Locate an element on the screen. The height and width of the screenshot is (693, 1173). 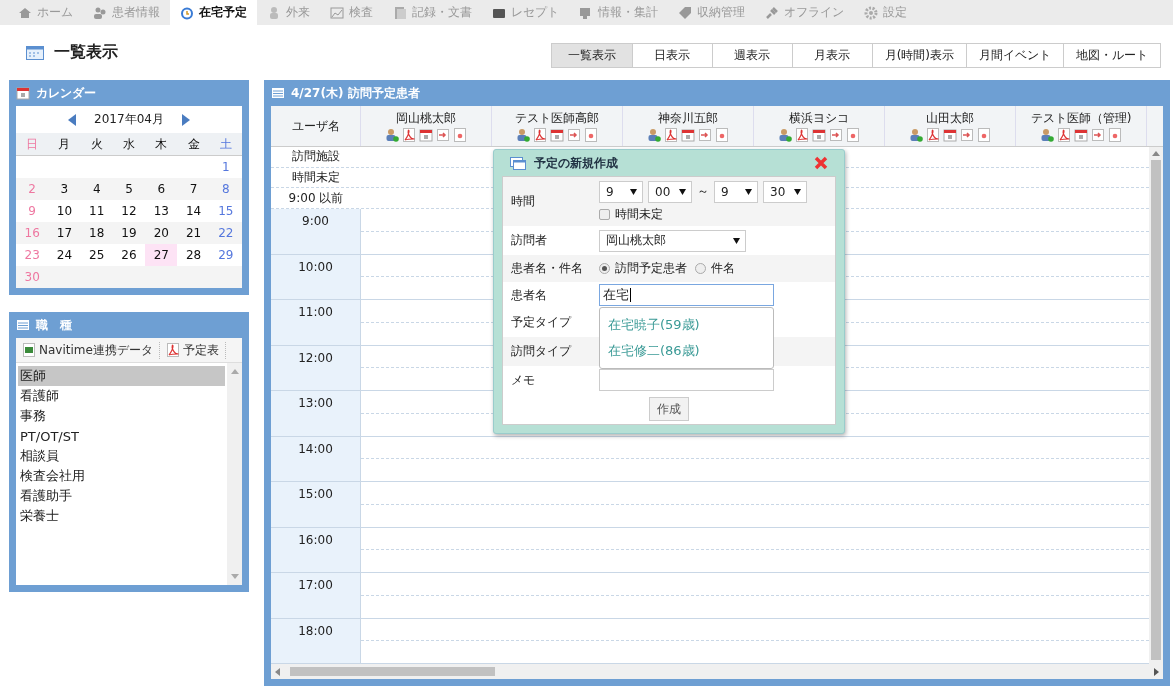
gear-icon is located at coordinates (871, 12).